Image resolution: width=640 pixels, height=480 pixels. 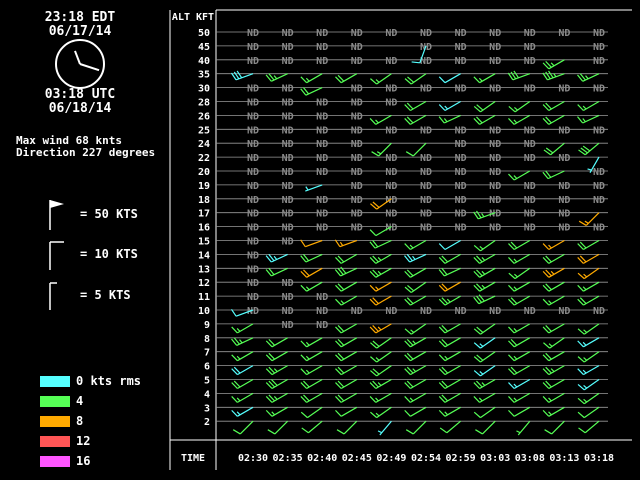 What do you see at coordinates (207, 408) in the screenshot?
I see `alt-tick-label: 3` at bounding box center [207, 408].